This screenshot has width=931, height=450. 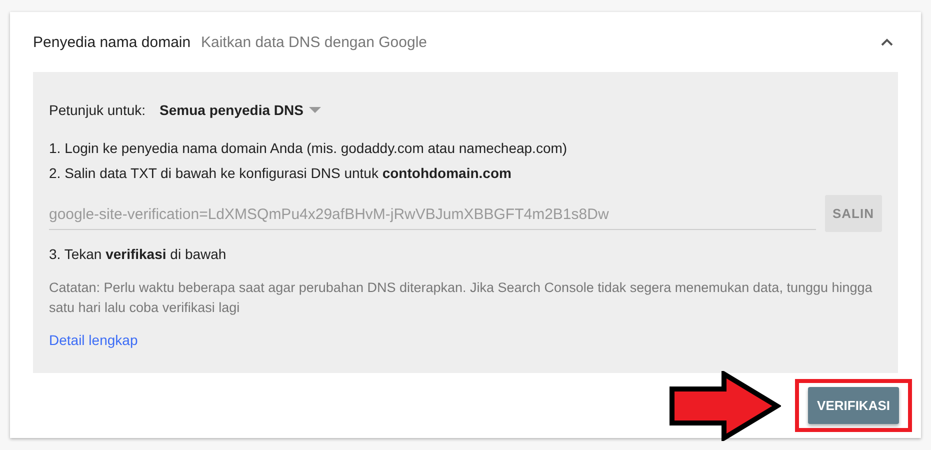 I want to click on note-text: Catatan: Perlu waktu beberapa saat agar perubahan DNS diterapkan. Jika Search Console tidak segera menemukan data, tunggu hingga satu hari lalu coba verifikasi lagi, so click(x=461, y=298).